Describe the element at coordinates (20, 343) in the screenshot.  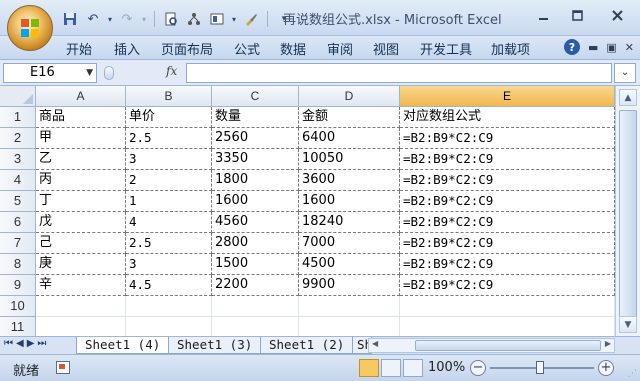
I see `prev-sheet-icon: ◀` at that location.